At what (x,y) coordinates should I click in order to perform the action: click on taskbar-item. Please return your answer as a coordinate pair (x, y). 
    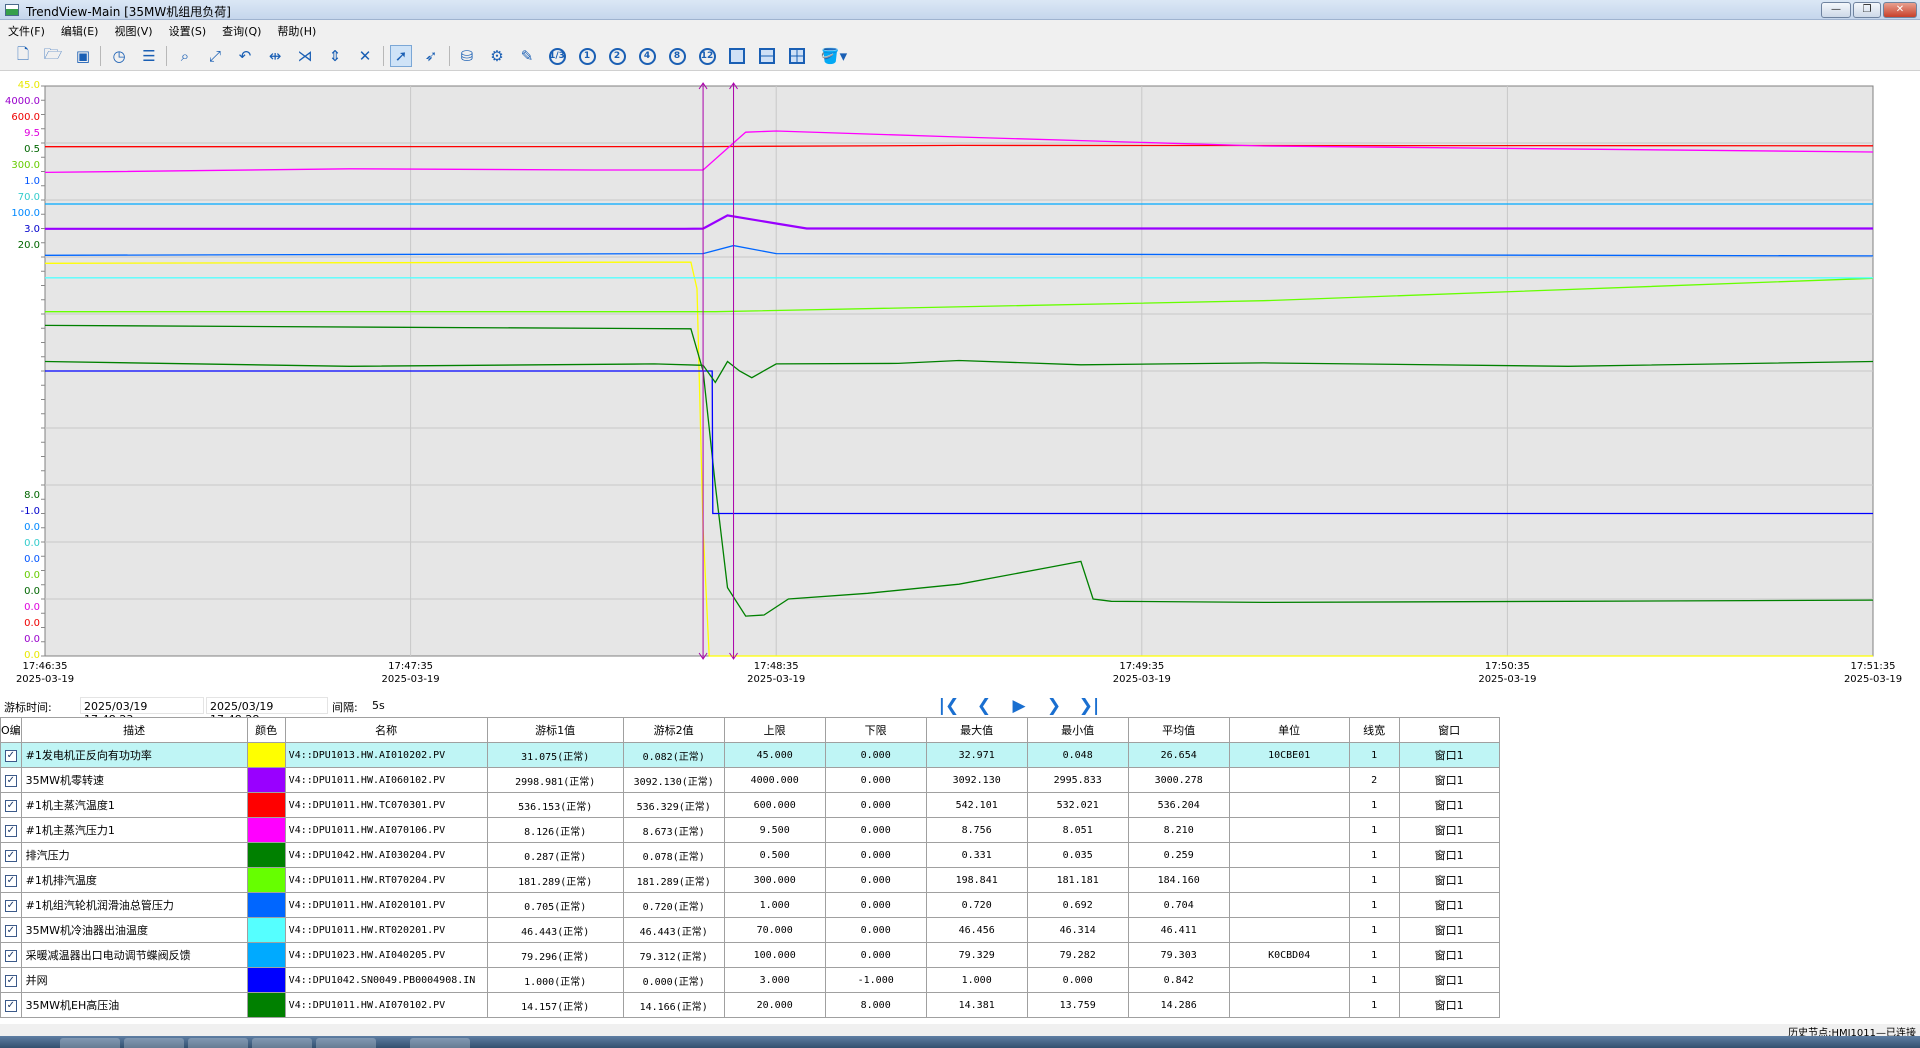
    Looking at the image, I should click on (282, 1043).